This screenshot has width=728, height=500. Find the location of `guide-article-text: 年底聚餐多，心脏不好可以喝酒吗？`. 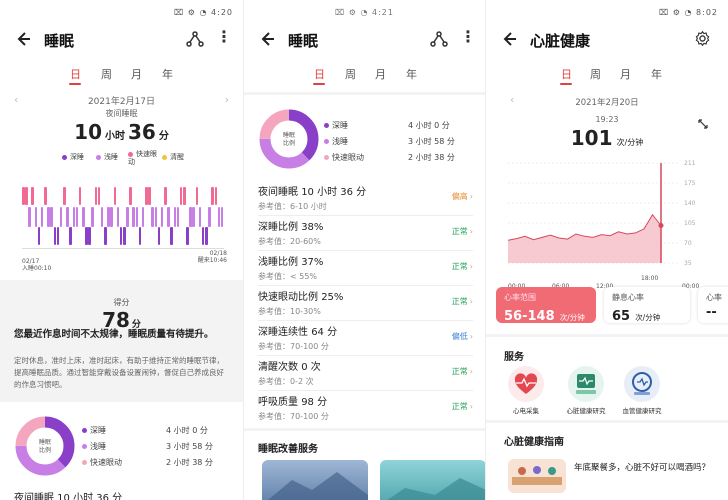

guide-article-text: 年底聚餐多，心脏不好可以喝酒吗？ is located at coordinates (648, 468).